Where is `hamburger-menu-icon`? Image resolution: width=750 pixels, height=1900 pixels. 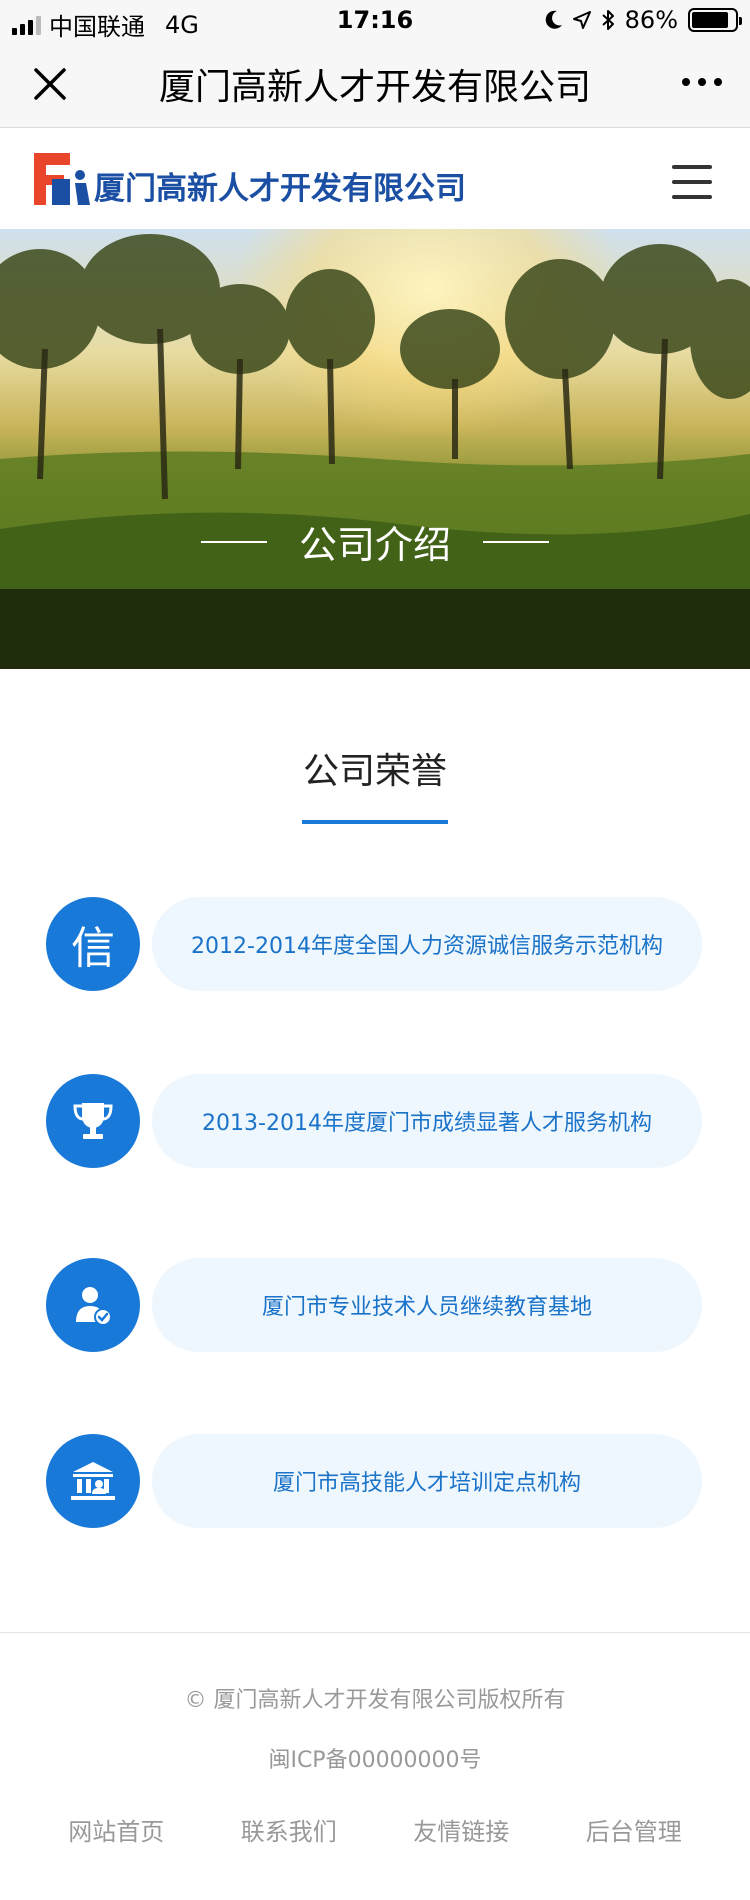
hamburger-menu-icon is located at coordinates (692, 182).